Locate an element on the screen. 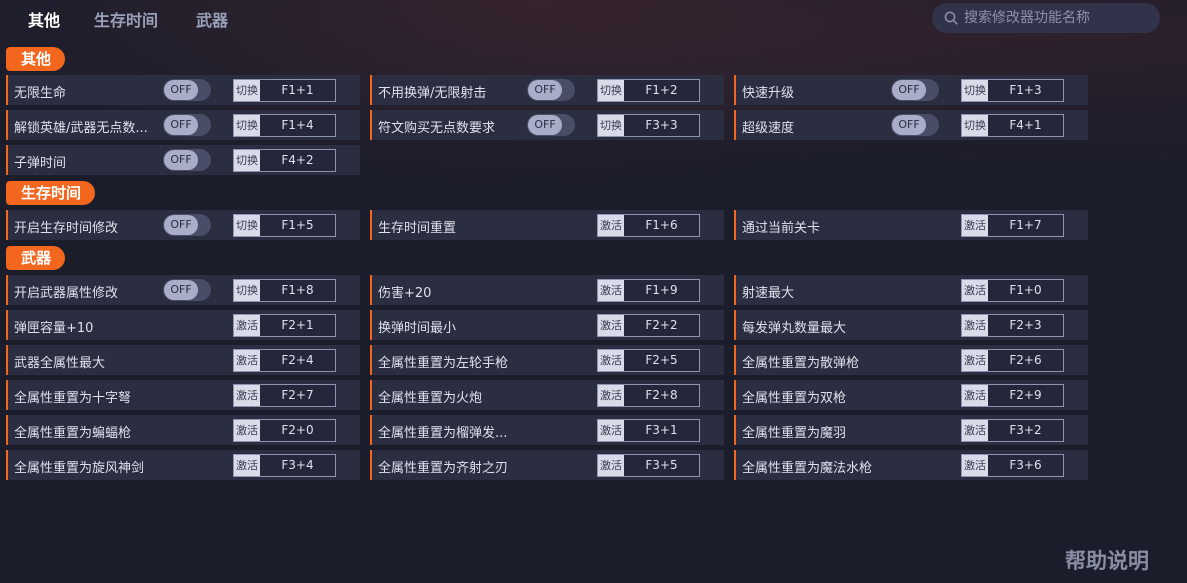 The image size is (1187, 583). cheat-label: 每发弹丸数量最大 is located at coordinates (794, 328).